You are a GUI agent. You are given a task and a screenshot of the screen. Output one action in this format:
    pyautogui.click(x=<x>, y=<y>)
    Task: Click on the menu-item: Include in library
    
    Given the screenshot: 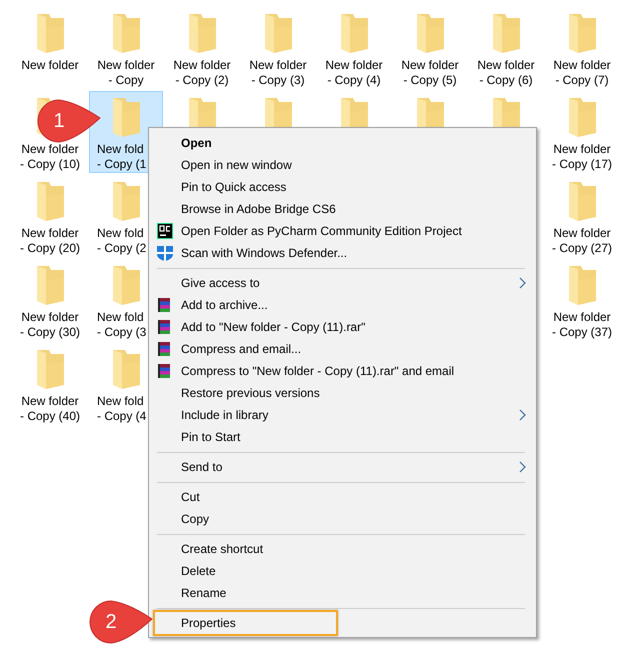 What is the action you would take?
    pyautogui.click(x=342, y=415)
    